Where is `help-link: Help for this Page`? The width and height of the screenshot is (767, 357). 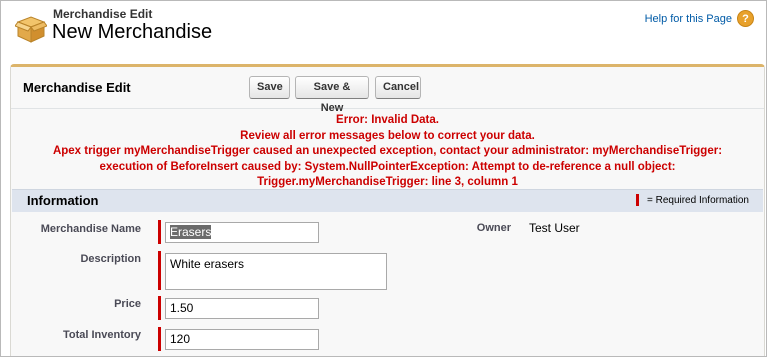
help-link: Help for this Page is located at coordinates (688, 19).